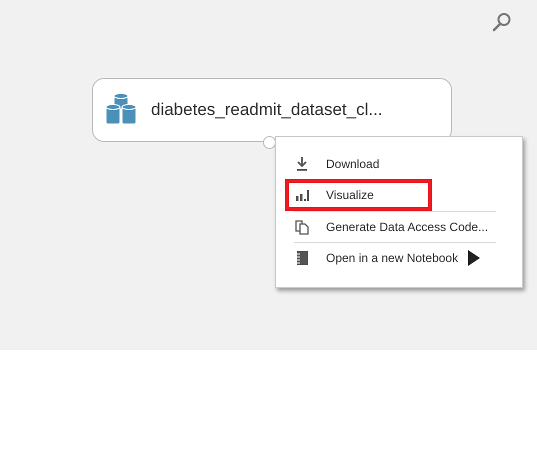 Image resolution: width=537 pixels, height=462 pixels. Describe the element at coordinates (302, 227) in the screenshot. I see `copy-icon` at that location.